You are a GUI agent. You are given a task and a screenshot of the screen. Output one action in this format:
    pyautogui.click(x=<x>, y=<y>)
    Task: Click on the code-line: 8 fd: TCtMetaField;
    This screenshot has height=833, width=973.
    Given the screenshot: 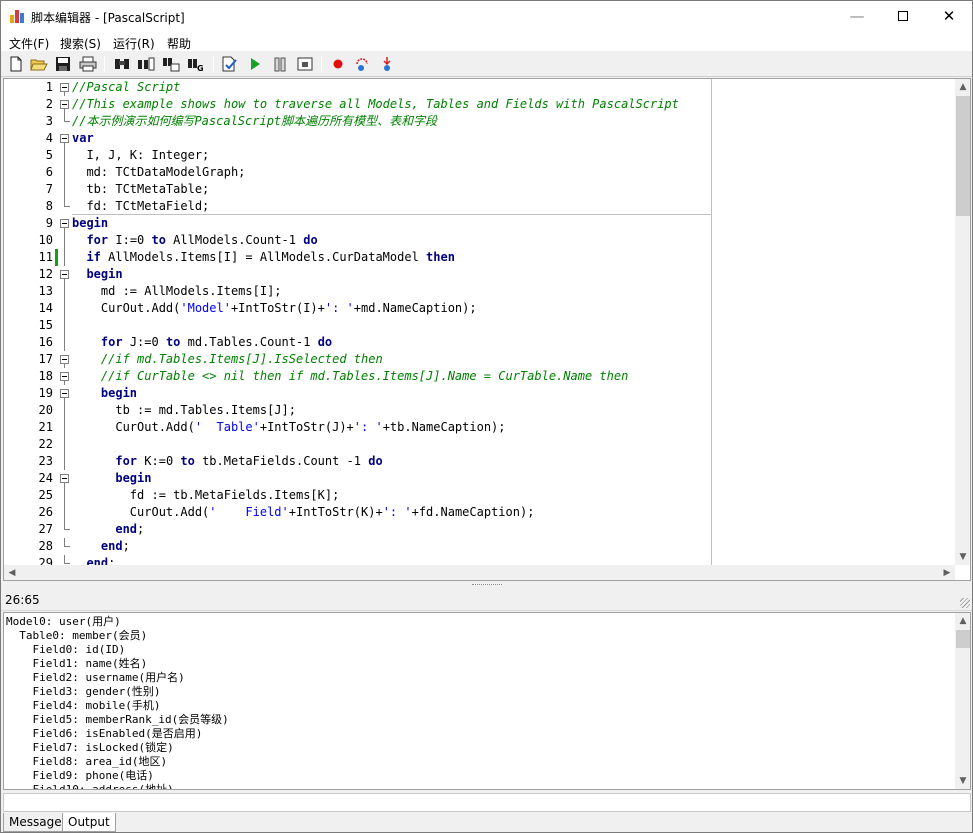 What is the action you would take?
    pyautogui.click(x=479, y=206)
    